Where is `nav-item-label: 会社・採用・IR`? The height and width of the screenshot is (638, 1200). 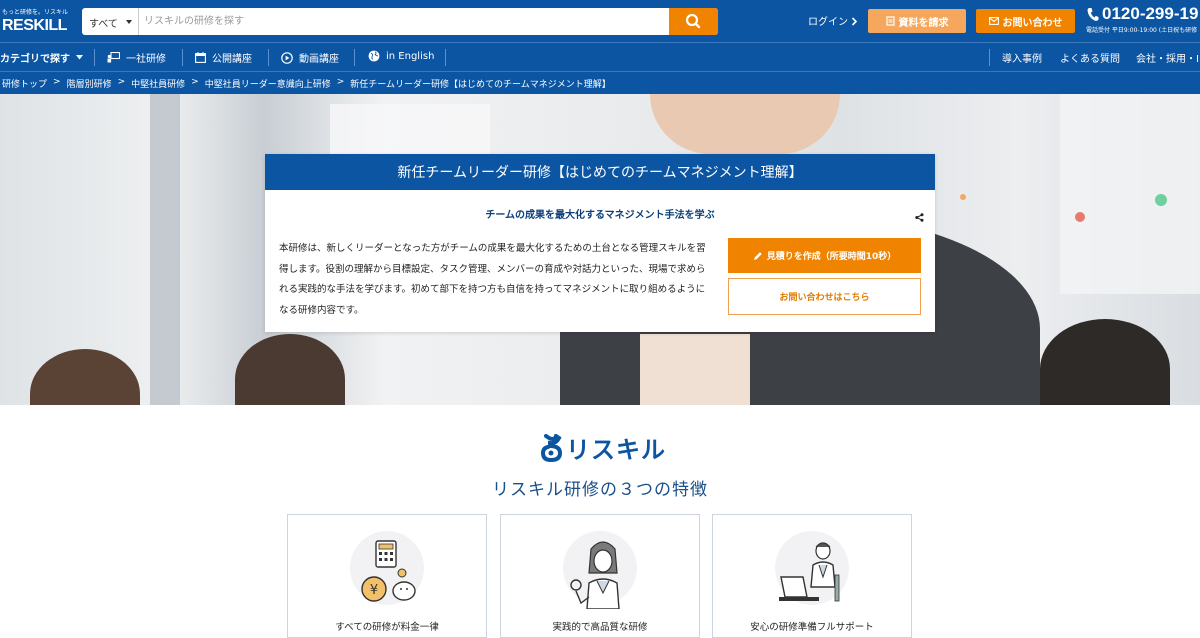 nav-item-label: 会社・採用・IR is located at coordinates (1168, 59).